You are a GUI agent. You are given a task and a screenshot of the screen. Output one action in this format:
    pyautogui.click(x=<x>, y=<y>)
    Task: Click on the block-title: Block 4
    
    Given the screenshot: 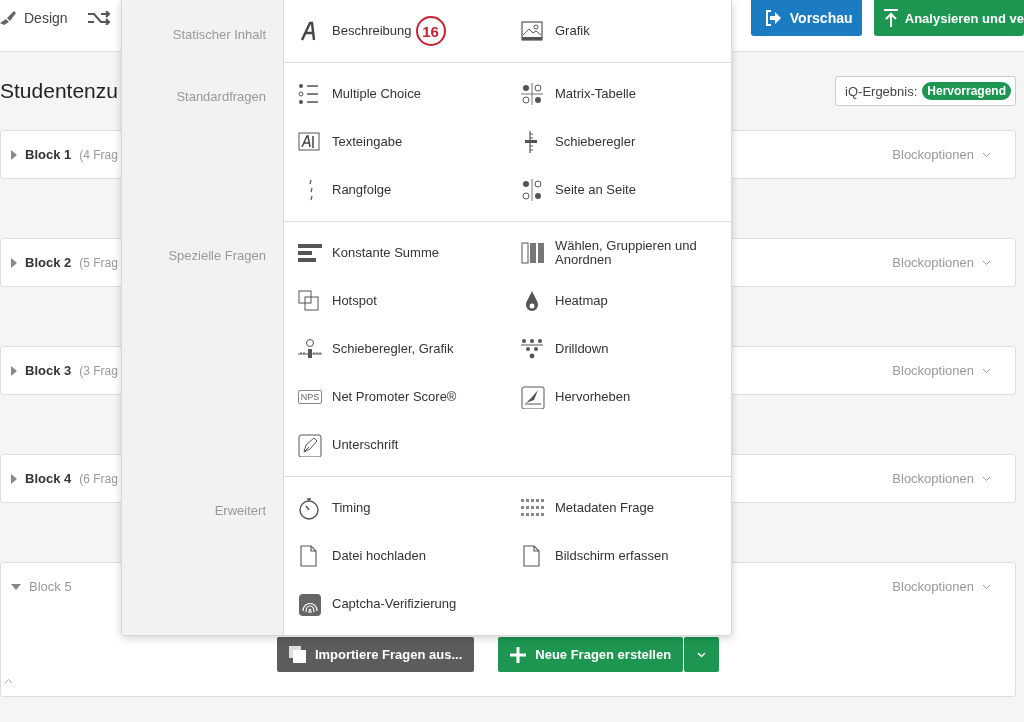 What is the action you would take?
    pyautogui.click(x=48, y=478)
    